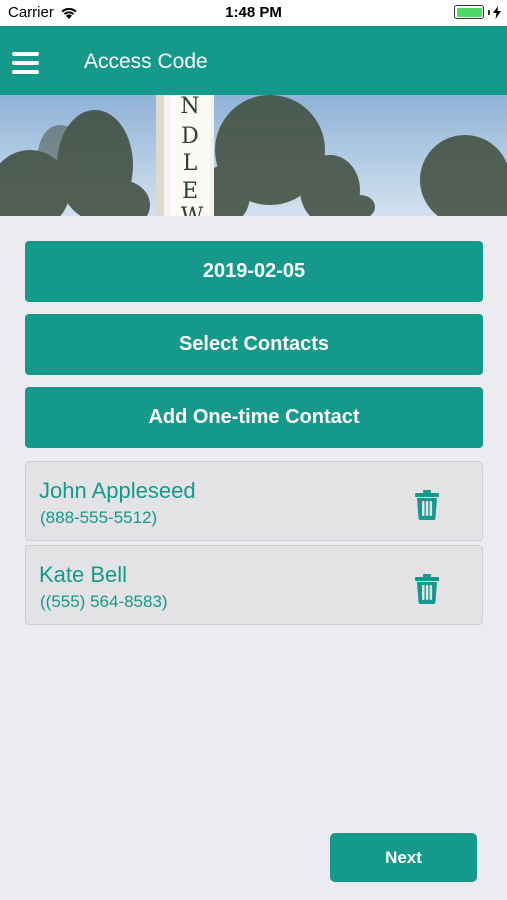 The height and width of the screenshot is (900, 507). Describe the element at coordinates (117, 490) in the screenshot. I see `contact-name: John Appleseed` at that location.